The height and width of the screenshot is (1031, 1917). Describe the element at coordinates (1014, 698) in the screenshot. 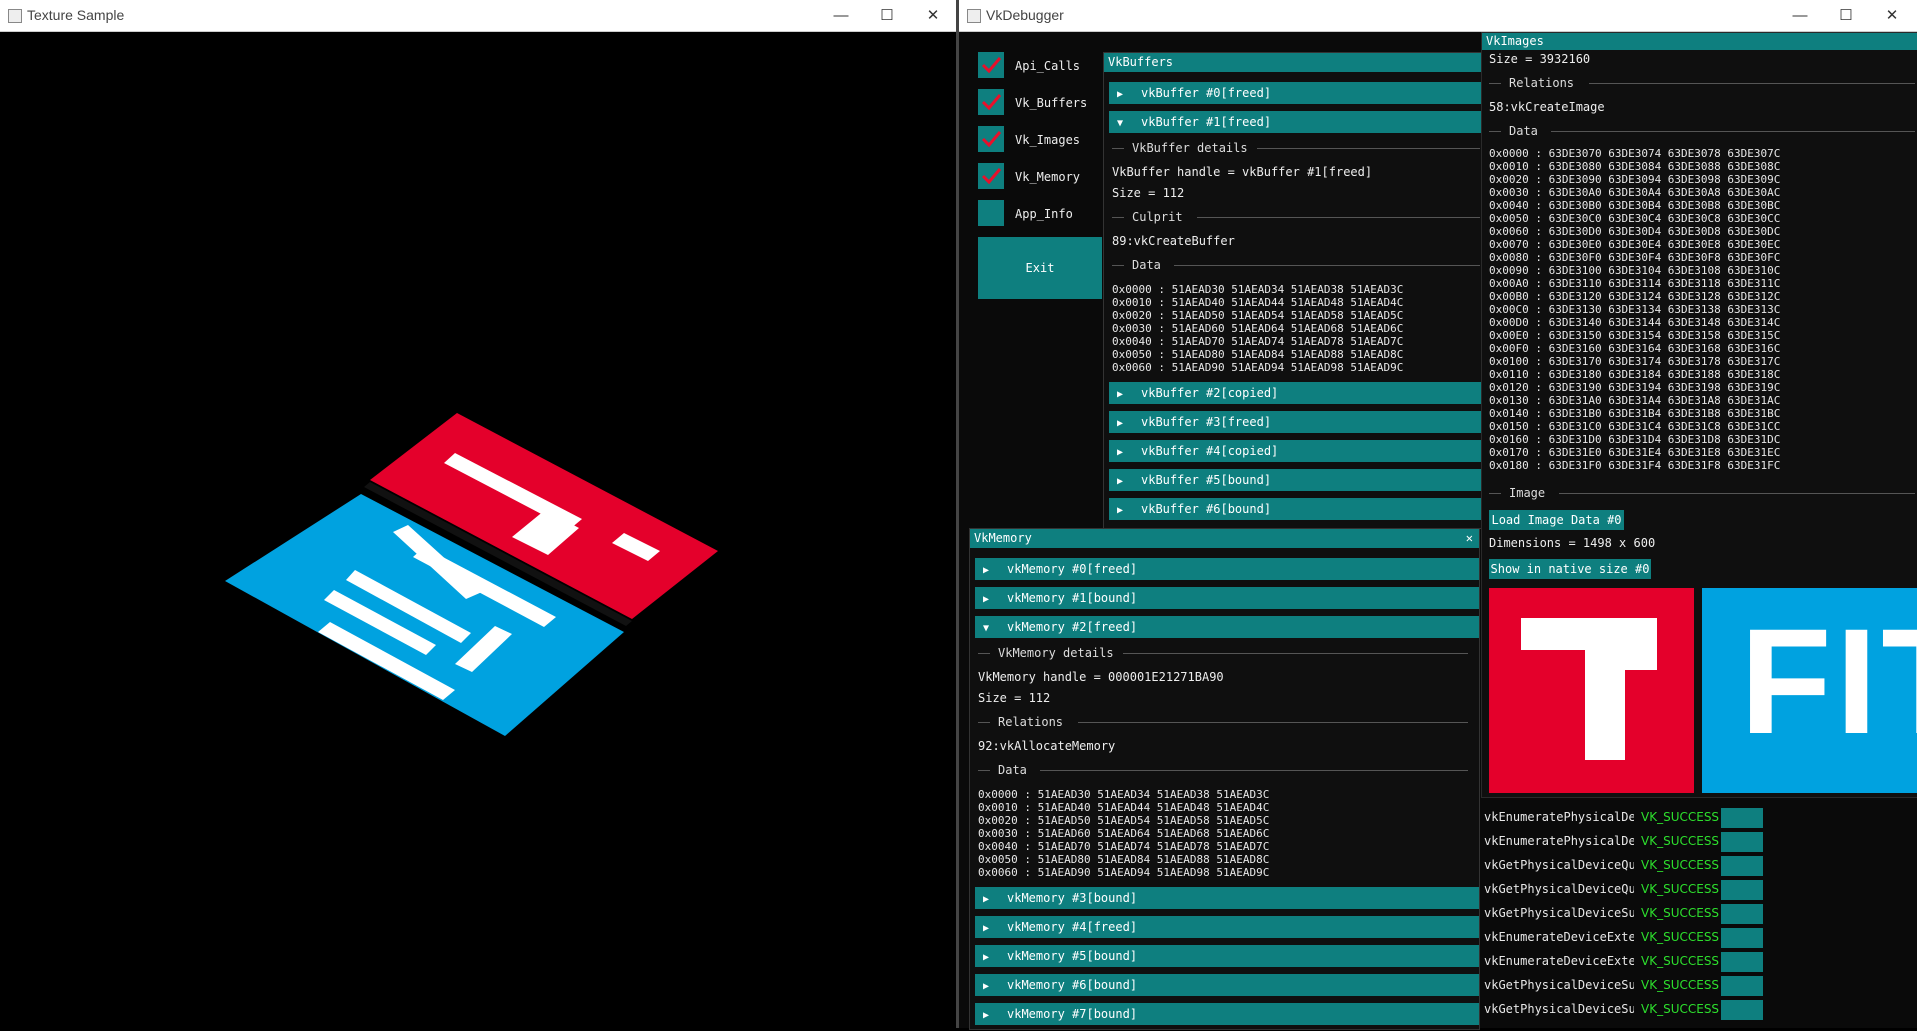

I see `memory-size: Size = 112` at that location.